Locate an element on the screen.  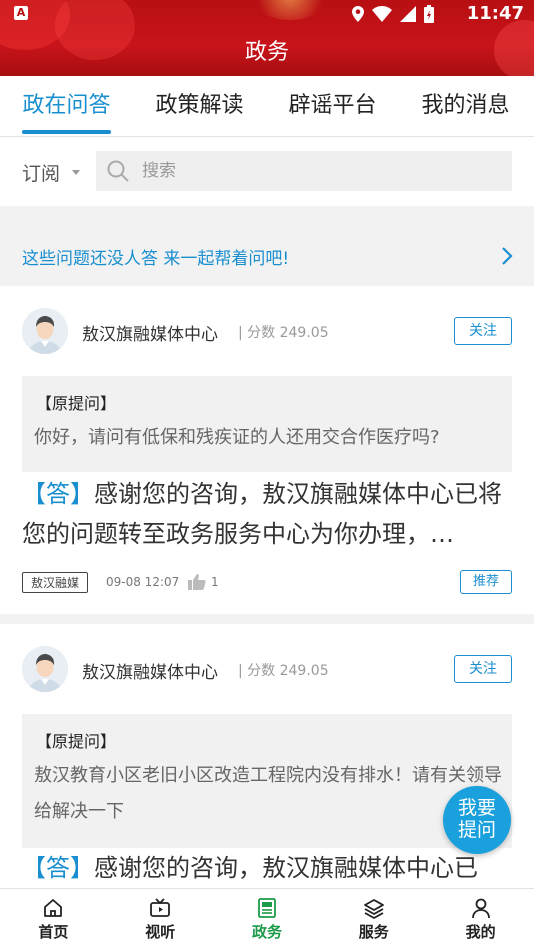
person-icon is located at coordinates (480, 908).